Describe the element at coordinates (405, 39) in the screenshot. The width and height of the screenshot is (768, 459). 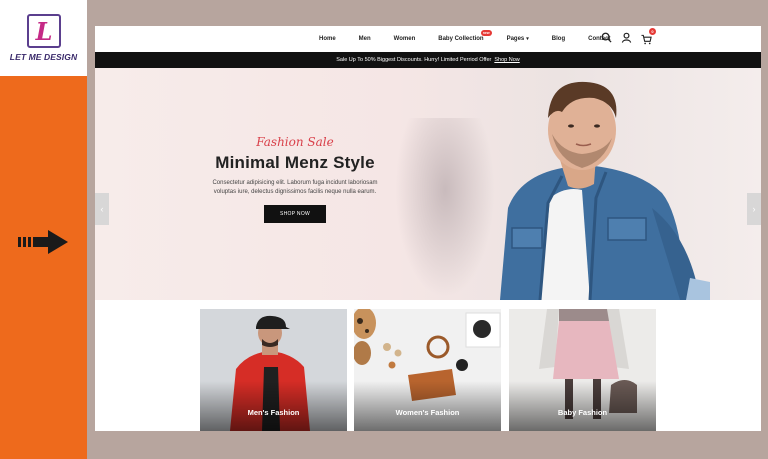
I see `nav-item-women: Women` at that location.